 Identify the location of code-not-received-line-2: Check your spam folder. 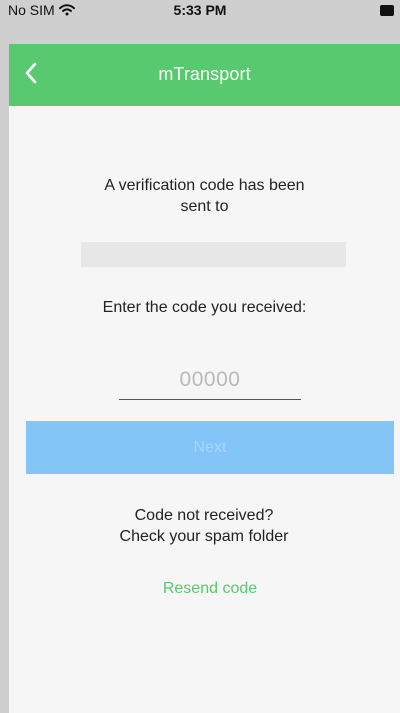
(204, 536).